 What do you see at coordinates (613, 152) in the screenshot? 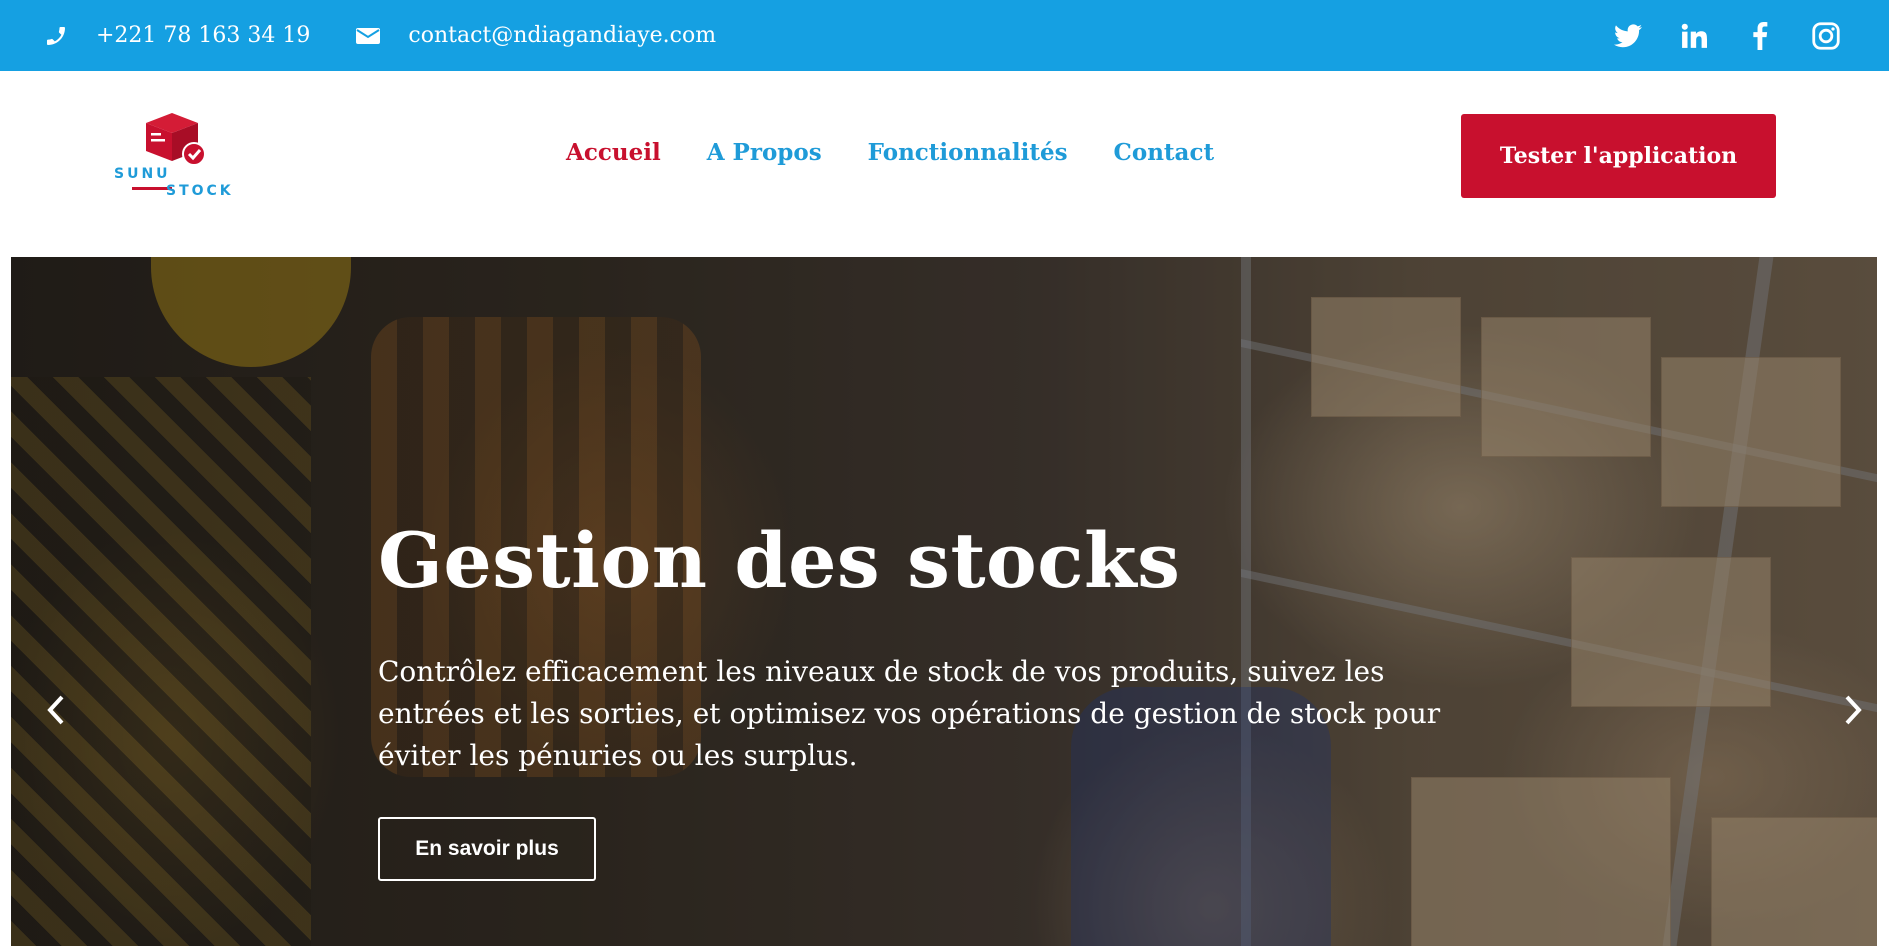
I see `nav-item-accueil: Accueil` at bounding box center [613, 152].